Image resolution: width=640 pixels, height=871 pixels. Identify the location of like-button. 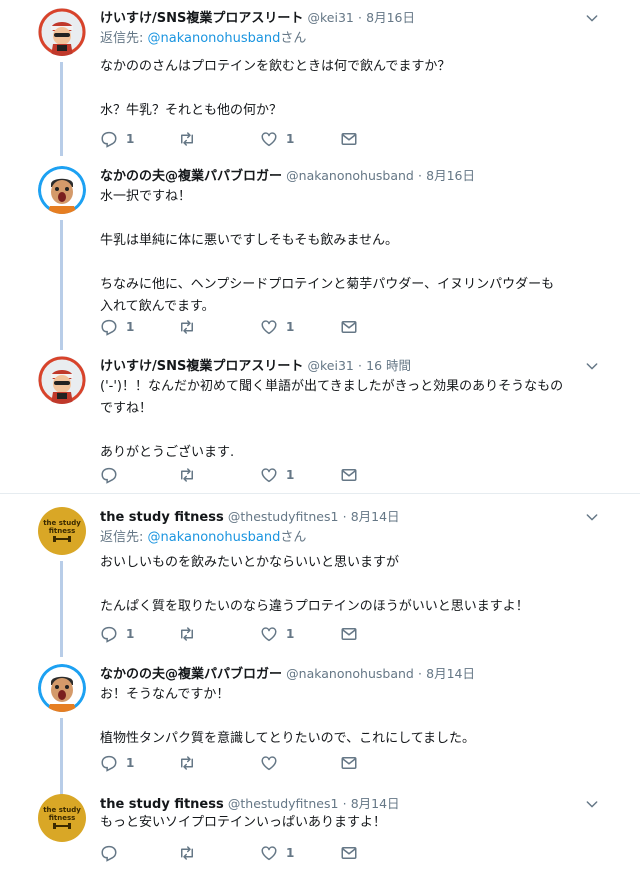
(273, 763).